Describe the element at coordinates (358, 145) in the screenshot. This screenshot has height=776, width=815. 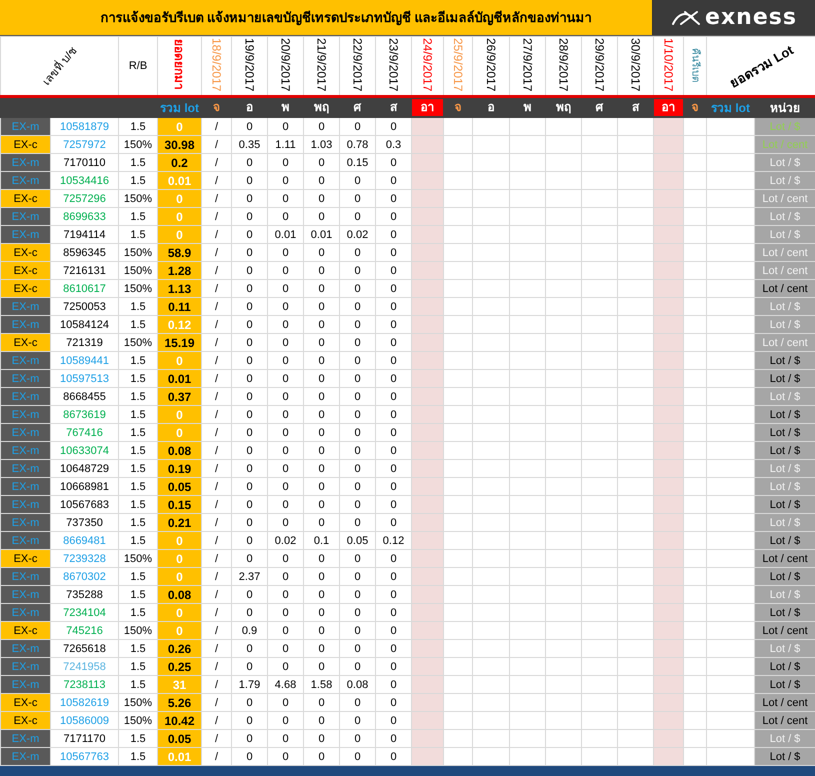
I see `table-cell: 0.78` at that location.